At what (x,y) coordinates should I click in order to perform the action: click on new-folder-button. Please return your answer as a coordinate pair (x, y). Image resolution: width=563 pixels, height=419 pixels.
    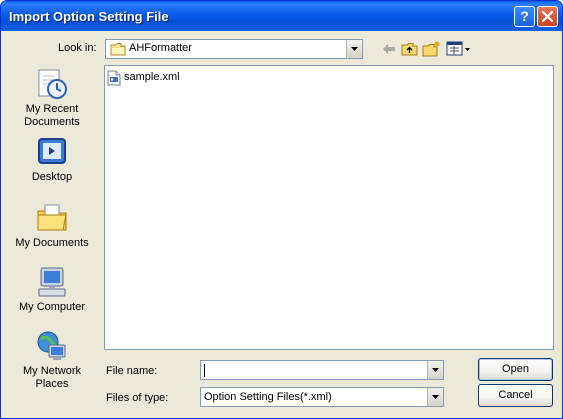
    Looking at the image, I should click on (432, 49).